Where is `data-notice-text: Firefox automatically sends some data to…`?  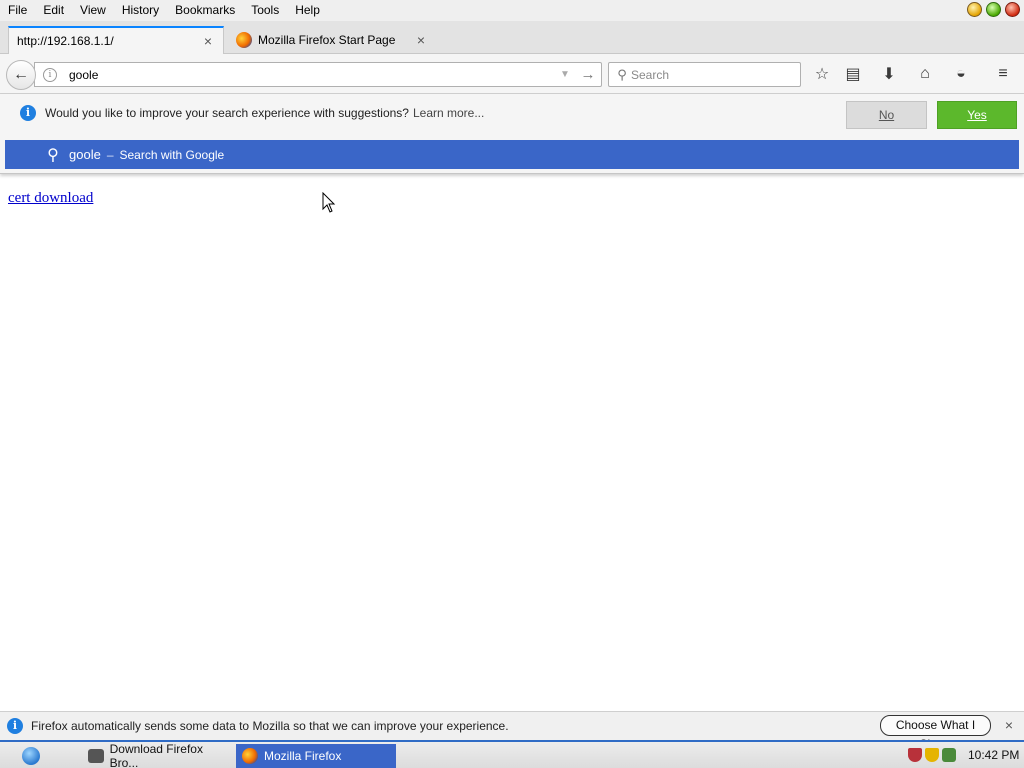 data-notice-text: Firefox automatically sends some data to… is located at coordinates (270, 726).